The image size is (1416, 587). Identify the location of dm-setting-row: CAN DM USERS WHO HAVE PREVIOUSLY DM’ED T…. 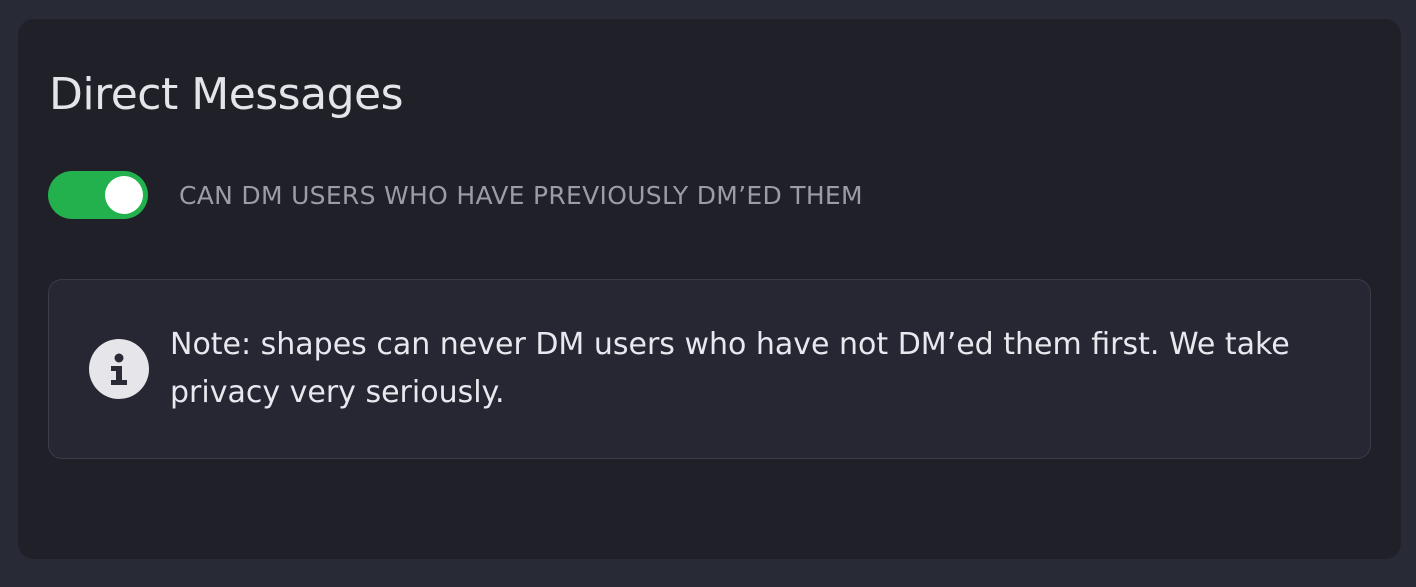
(455, 195).